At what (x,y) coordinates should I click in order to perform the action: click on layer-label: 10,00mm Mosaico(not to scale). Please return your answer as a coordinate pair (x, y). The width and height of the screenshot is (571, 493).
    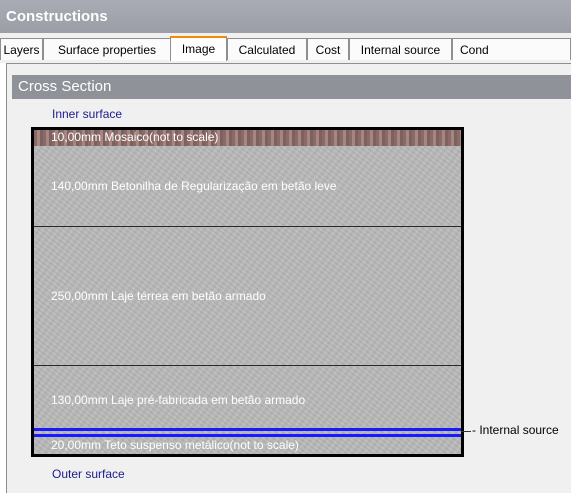
    Looking at the image, I should click on (135, 137).